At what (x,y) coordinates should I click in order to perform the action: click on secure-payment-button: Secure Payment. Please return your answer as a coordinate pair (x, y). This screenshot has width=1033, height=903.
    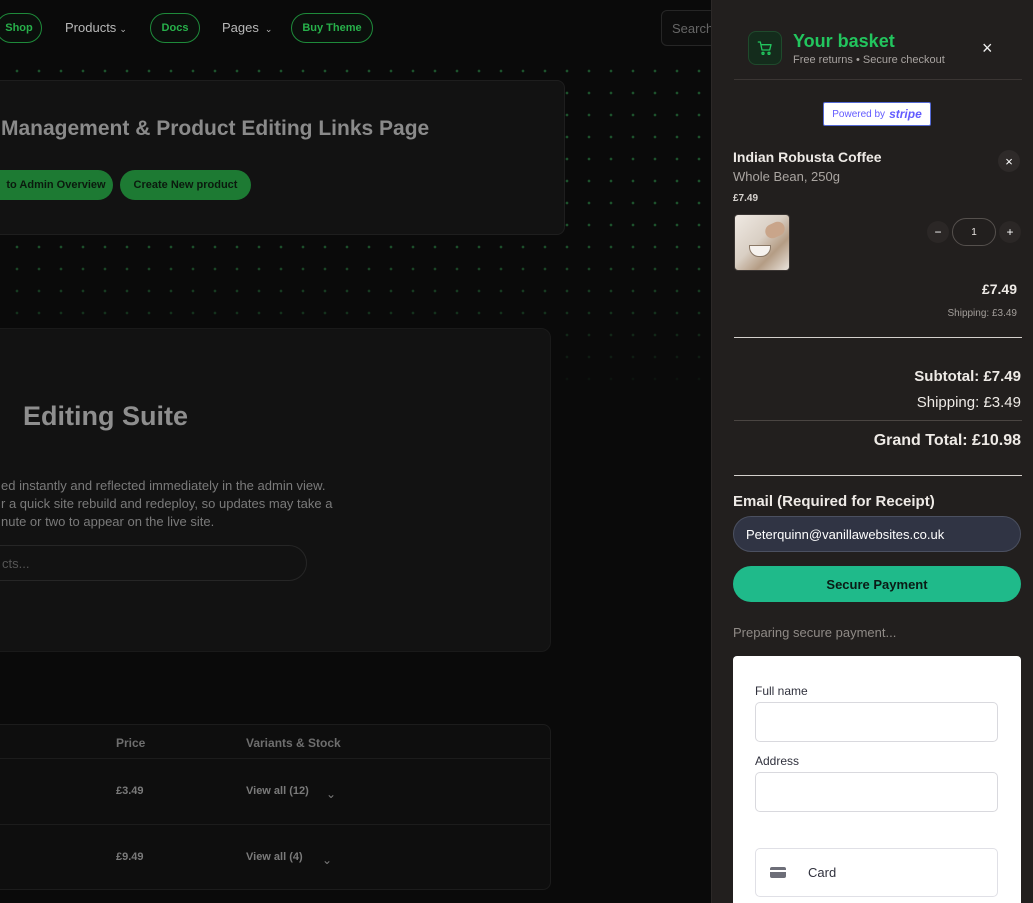
    Looking at the image, I should click on (877, 584).